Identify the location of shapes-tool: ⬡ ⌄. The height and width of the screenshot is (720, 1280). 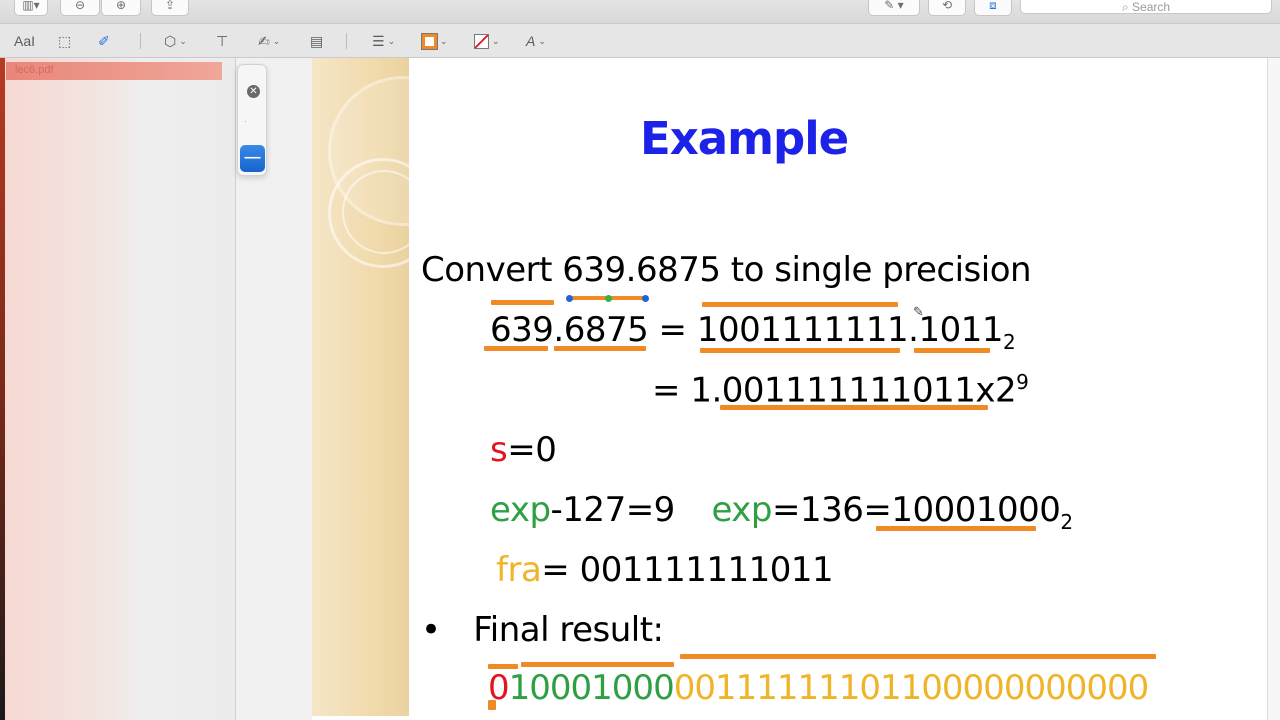
(175, 41).